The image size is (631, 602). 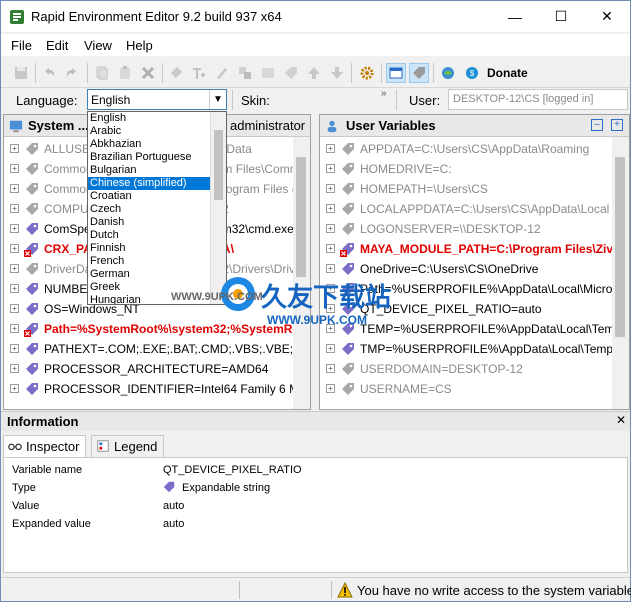 I want to click on copy-icon, so click(x=102, y=73).